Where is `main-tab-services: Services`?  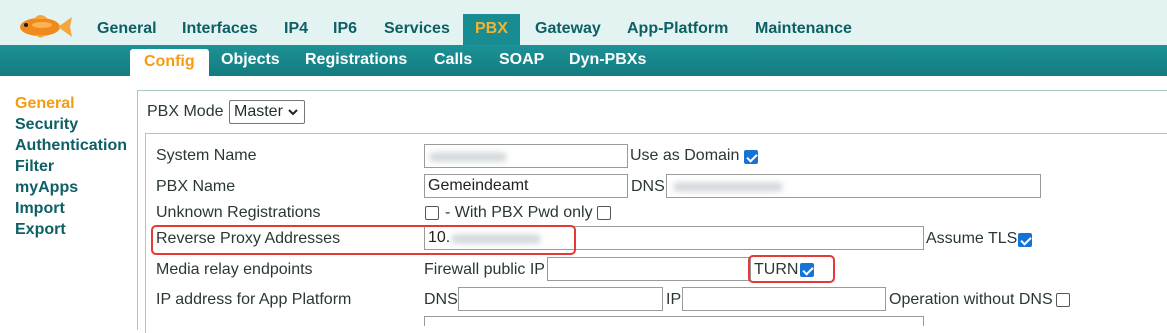 main-tab-services: Services is located at coordinates (417, 29).